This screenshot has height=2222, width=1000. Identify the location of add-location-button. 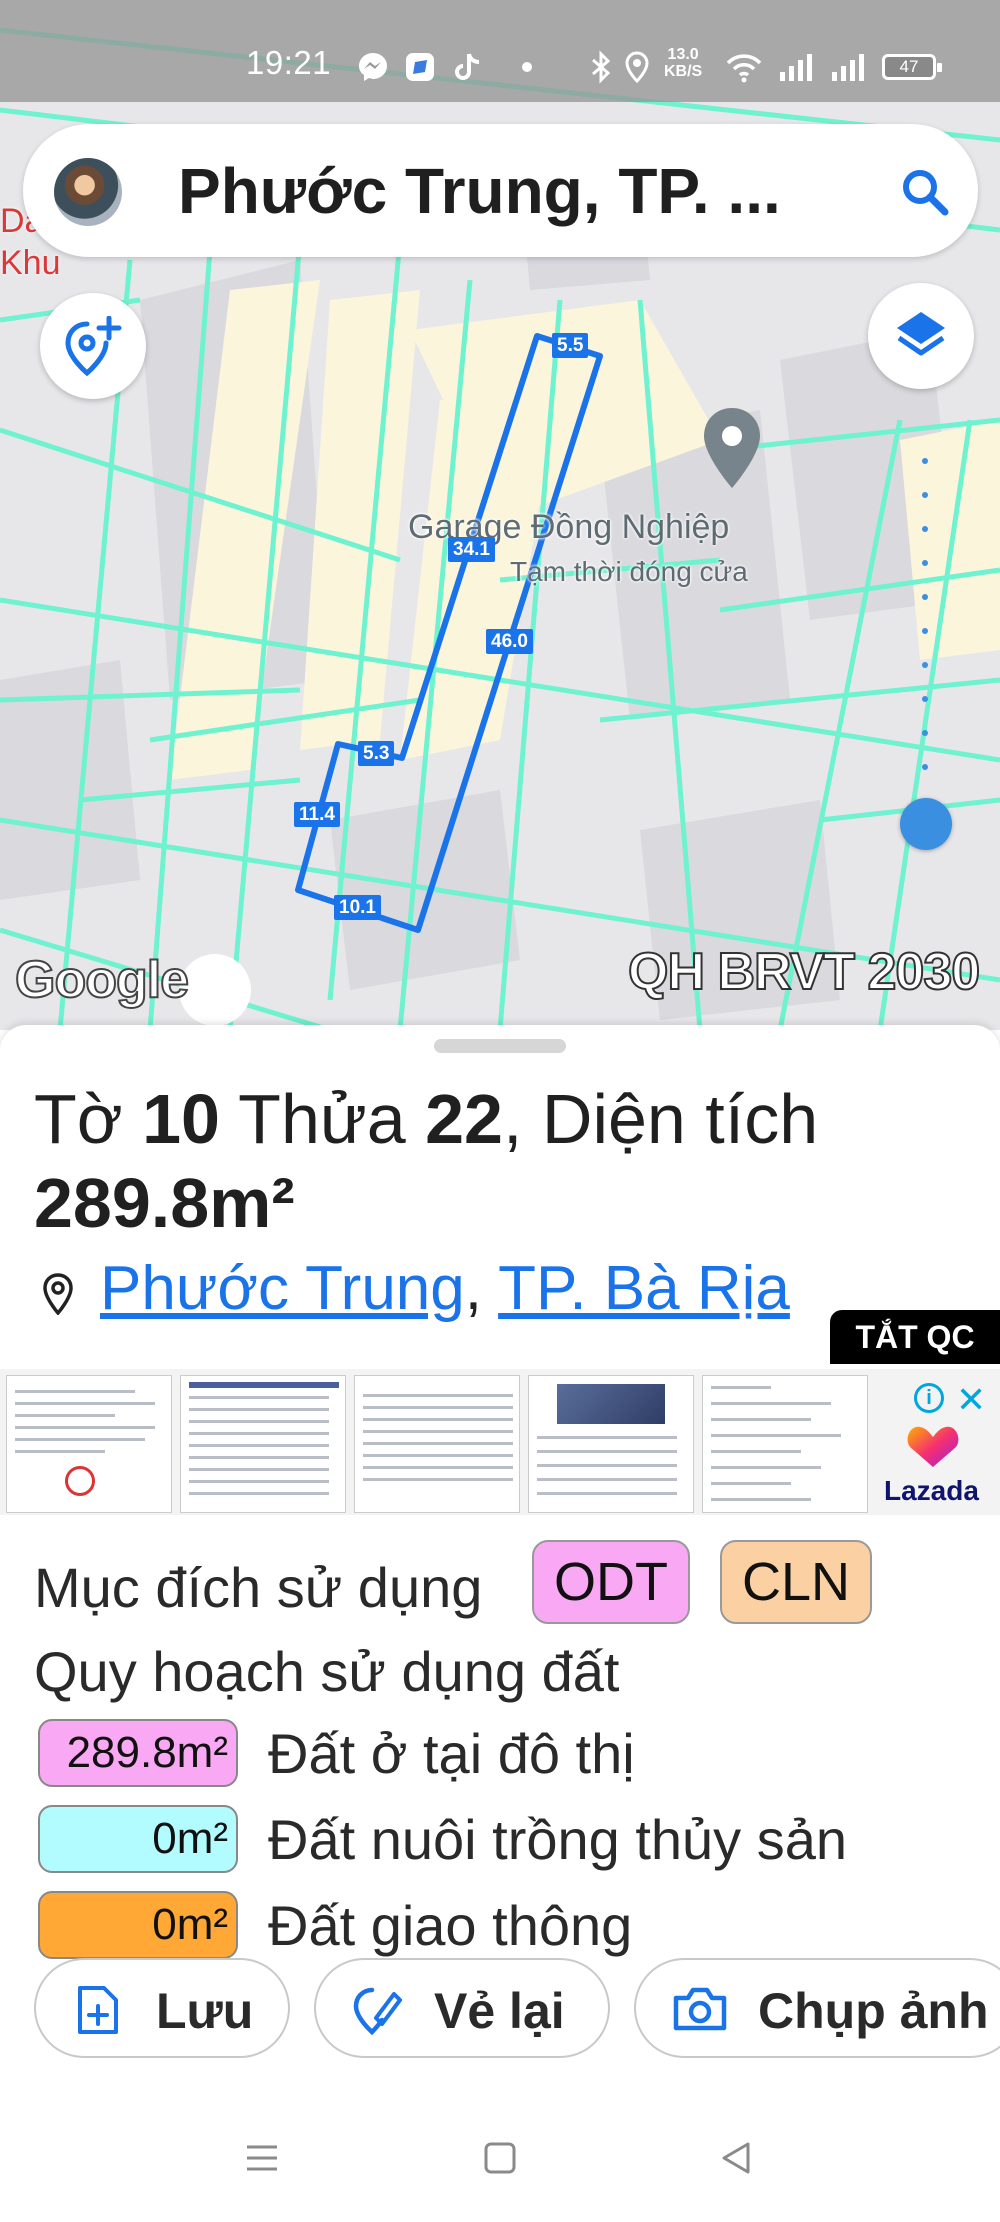
(93, 346).